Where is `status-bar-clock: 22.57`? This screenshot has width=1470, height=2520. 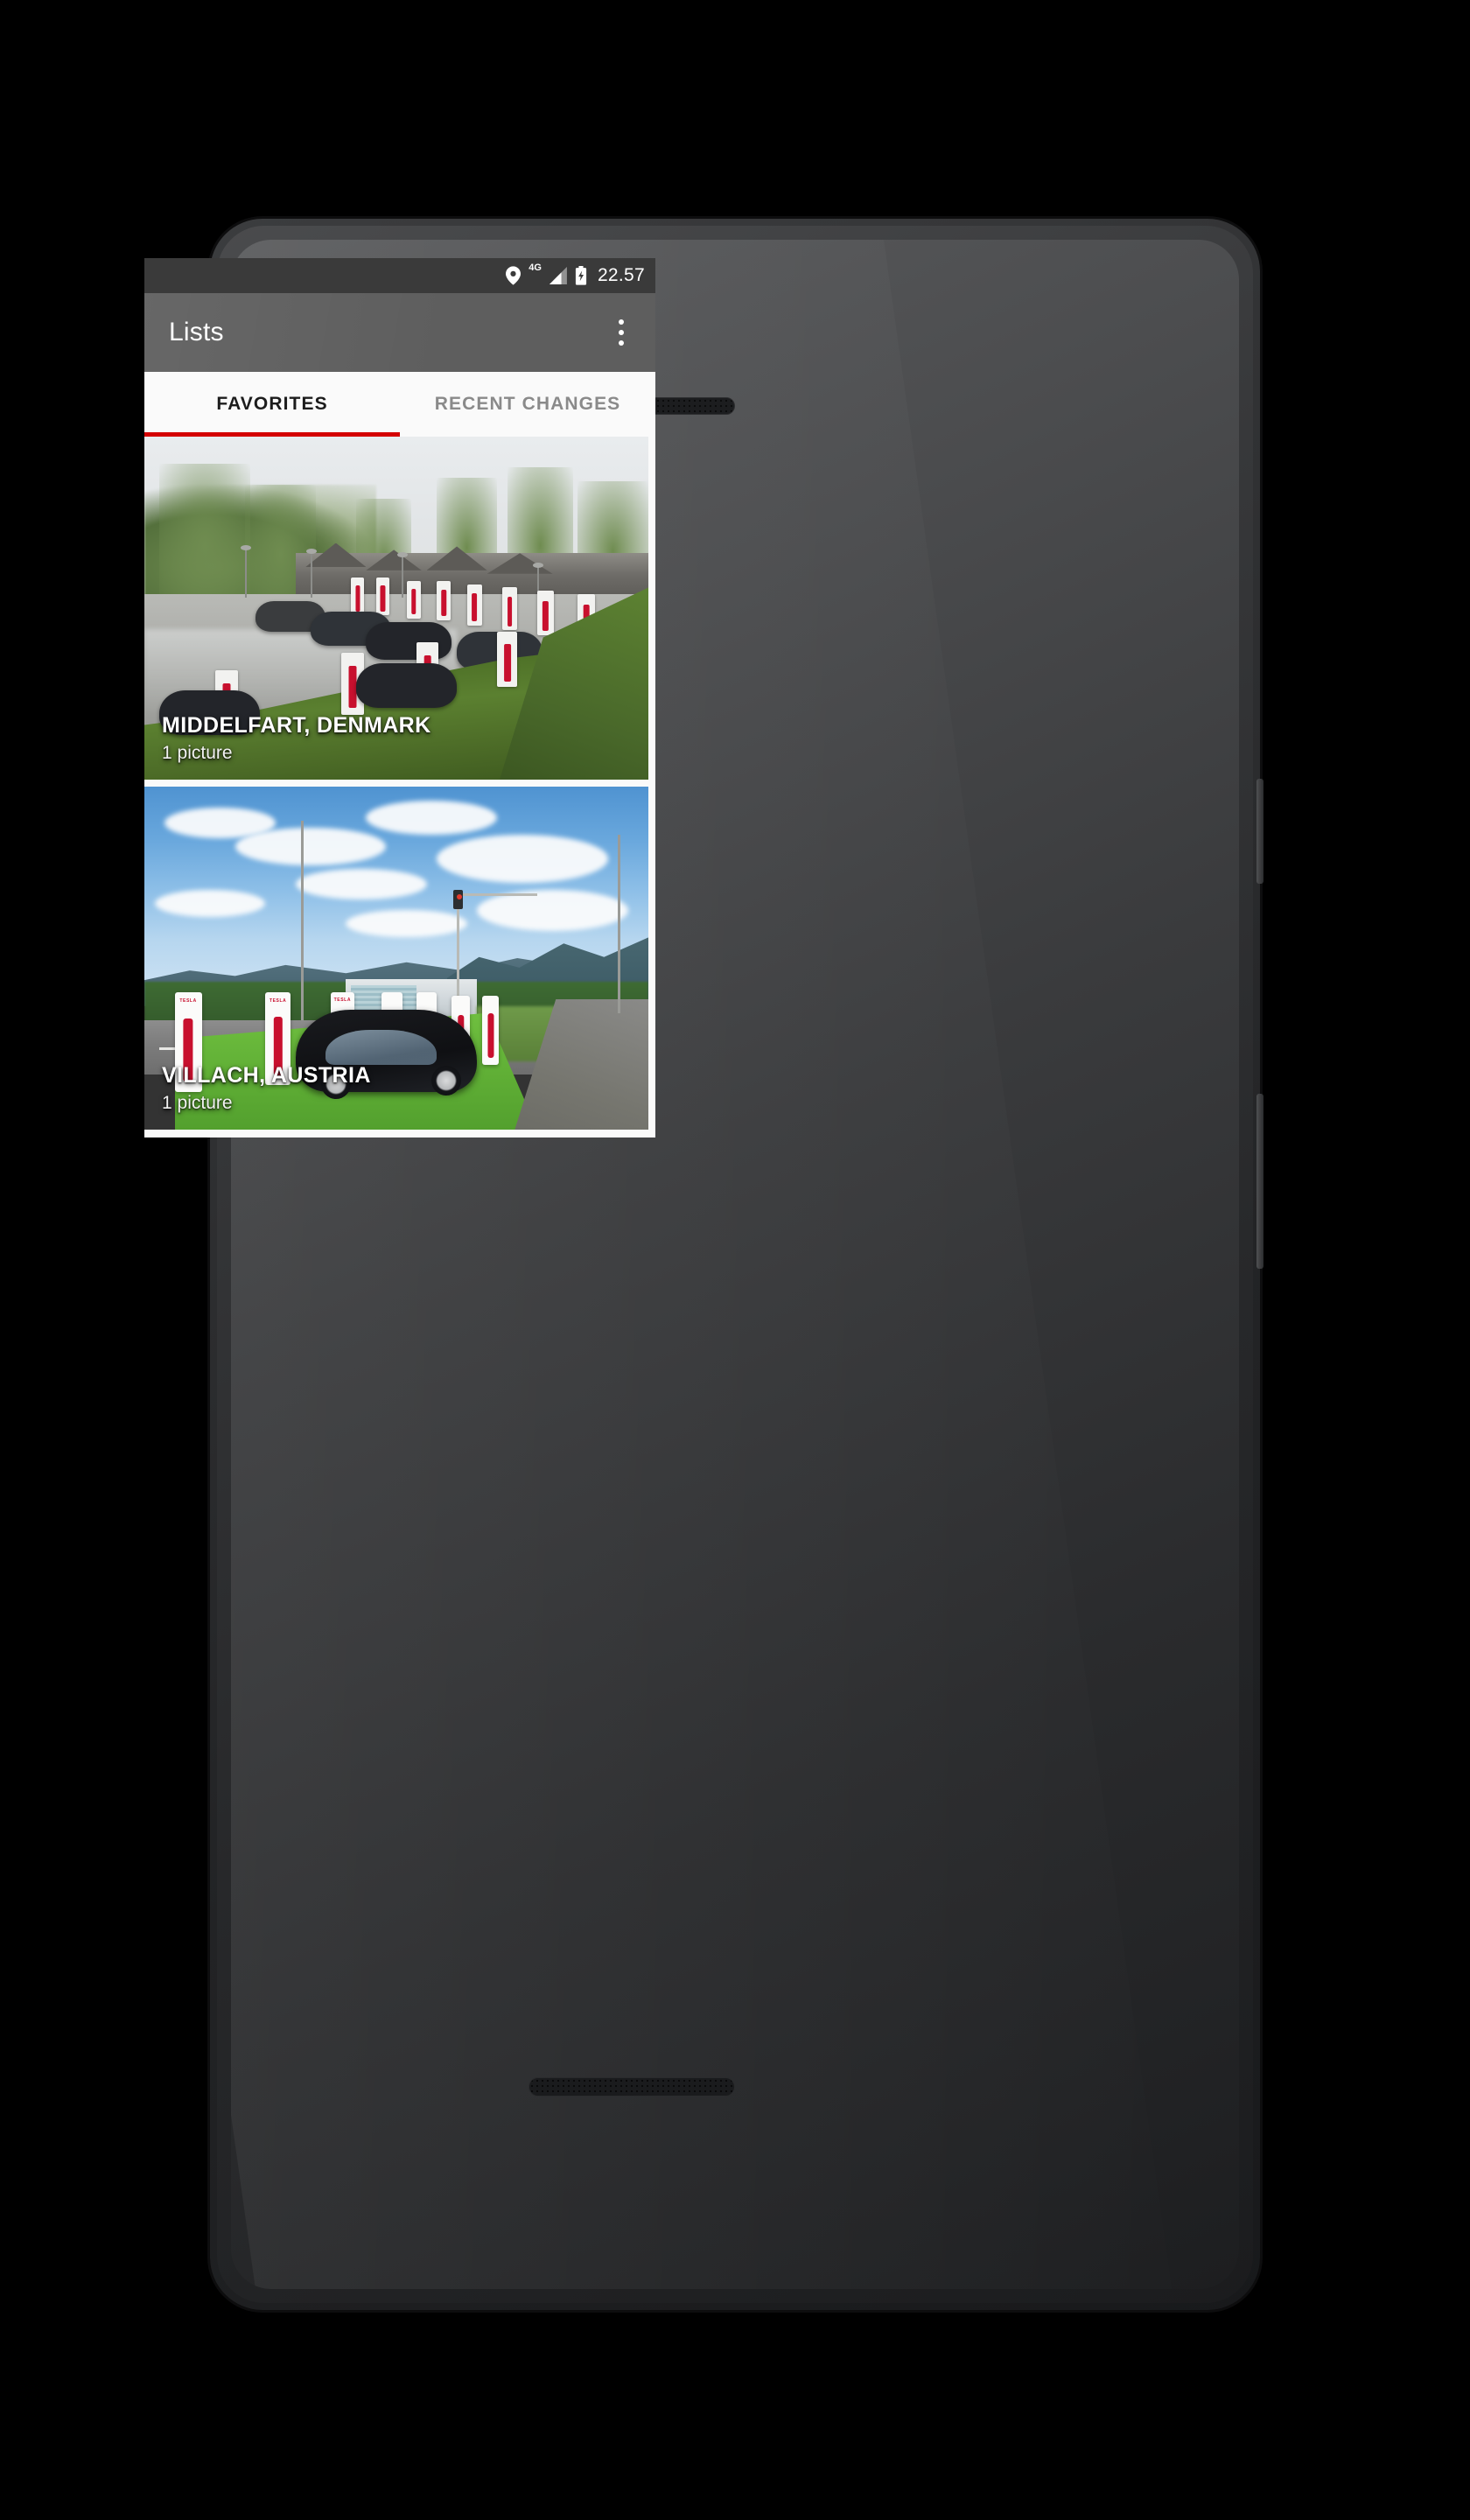
status-bar-clock: 22.57 is located at coordinates (621, 275).